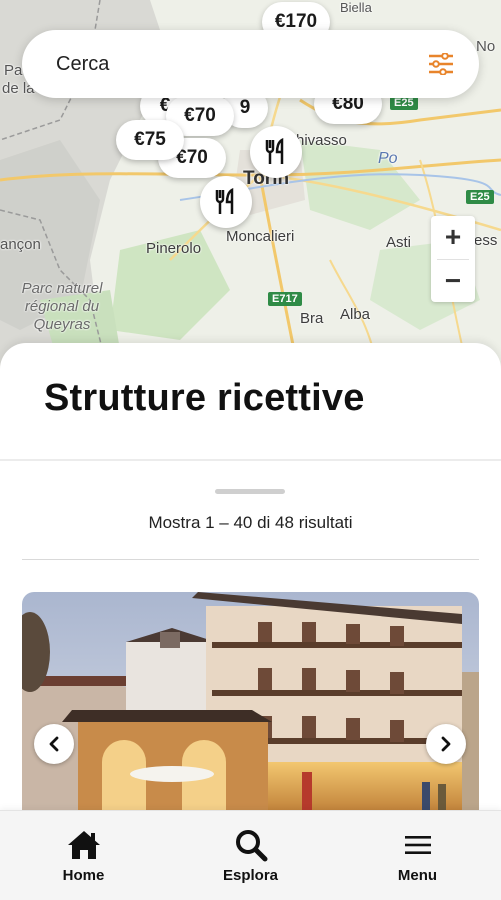 The image size is (501, 900). Describe the element at coordinates (285, 299) in the screenshot. I see `road-shield: E717` at that location.